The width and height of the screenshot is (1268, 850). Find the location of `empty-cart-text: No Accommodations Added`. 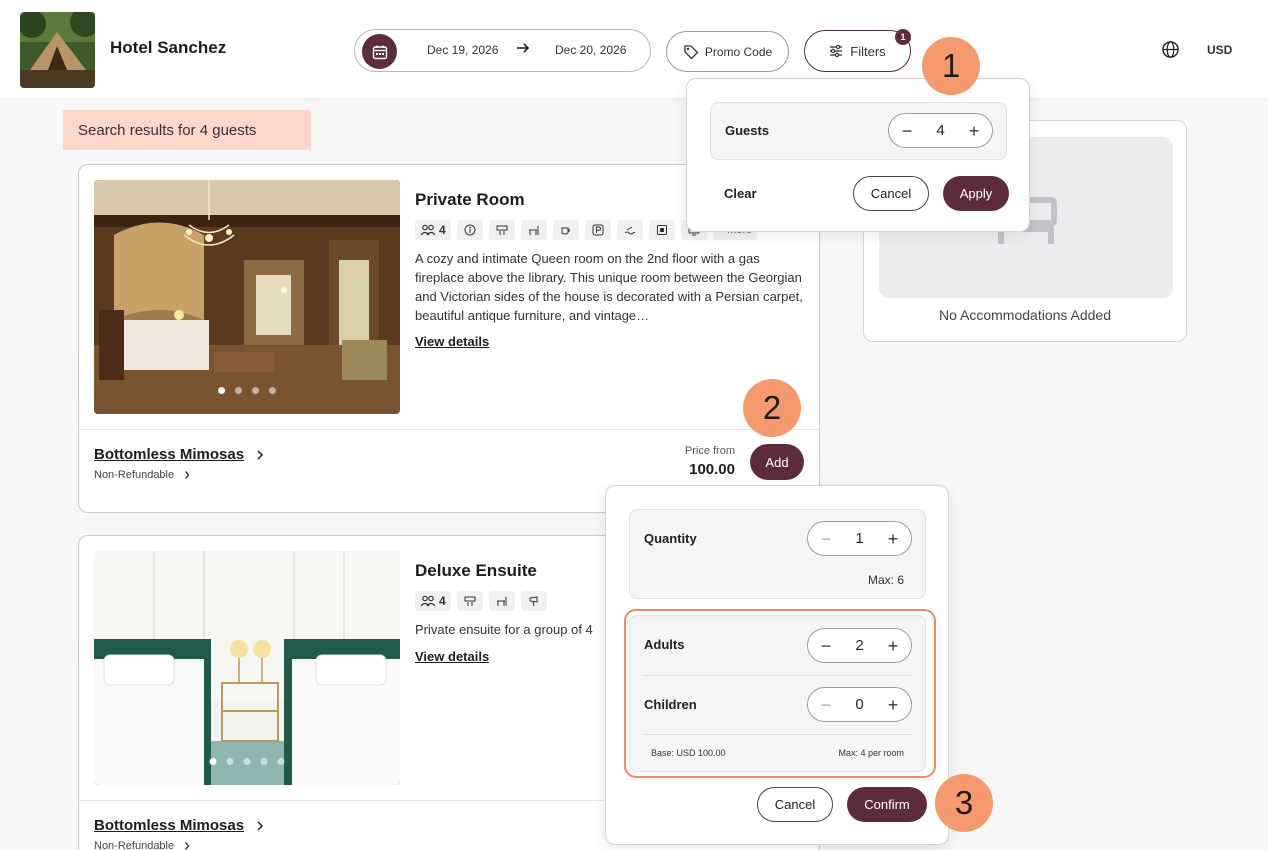

empty-cart-text: No Accommodations Added is located at coordinates (1025, 315).